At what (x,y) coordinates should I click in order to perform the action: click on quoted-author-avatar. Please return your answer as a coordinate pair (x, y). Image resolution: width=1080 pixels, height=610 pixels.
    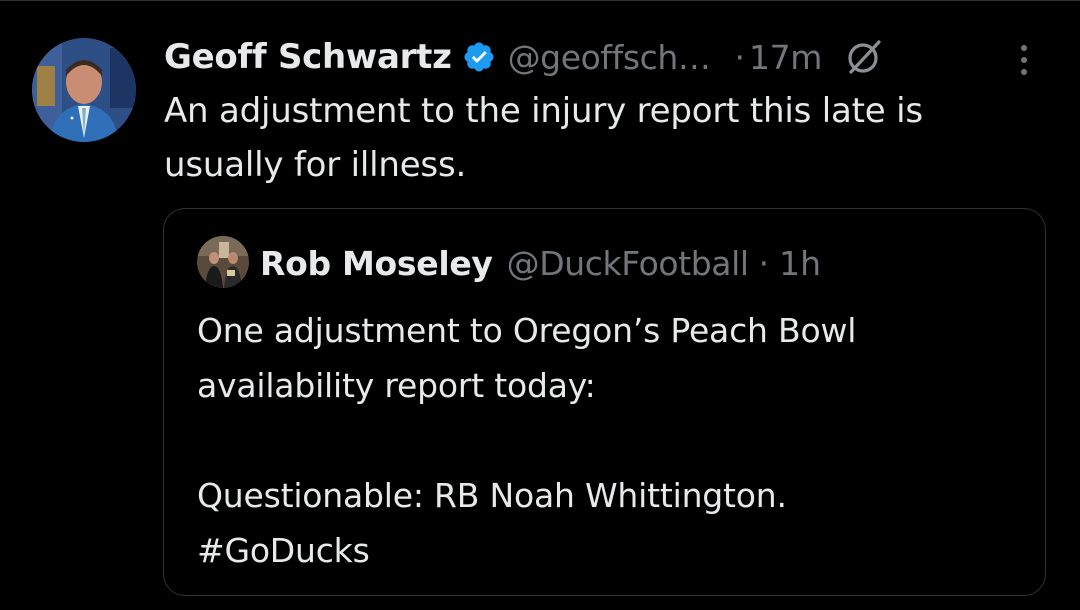
    Looking at the image, I should click on (223, 262).